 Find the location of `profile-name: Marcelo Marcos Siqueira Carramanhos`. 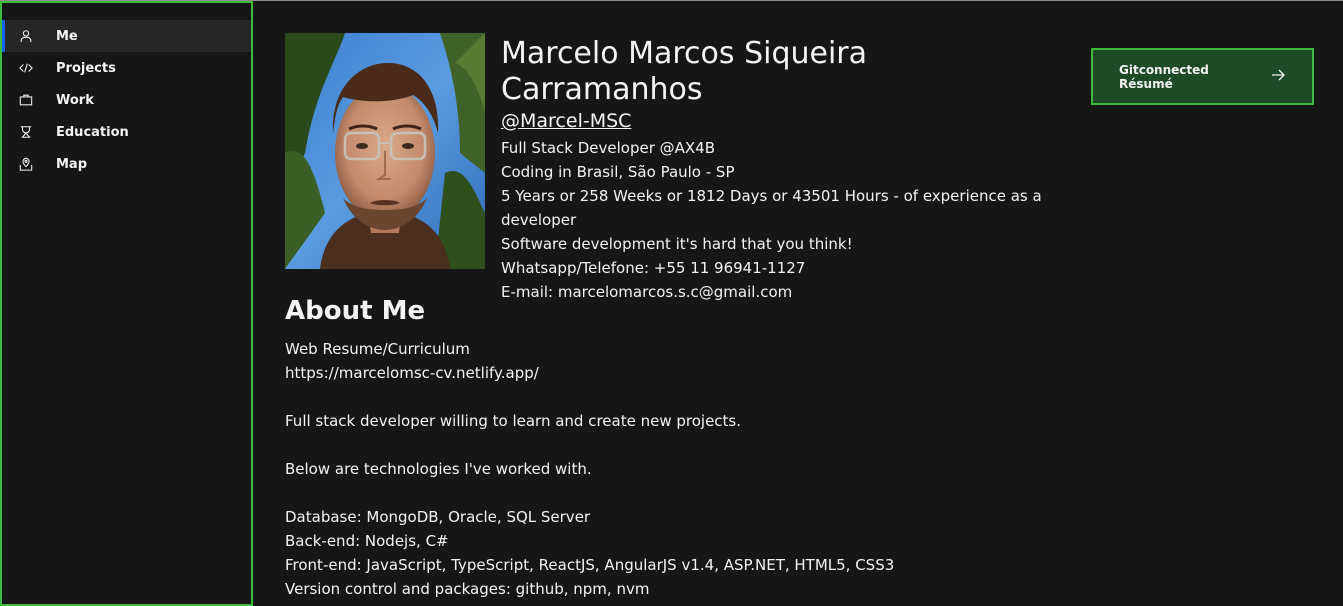

profile-name: Marcelo Marcos Siqueira Carramanhos is located at coordinates (684, 71).